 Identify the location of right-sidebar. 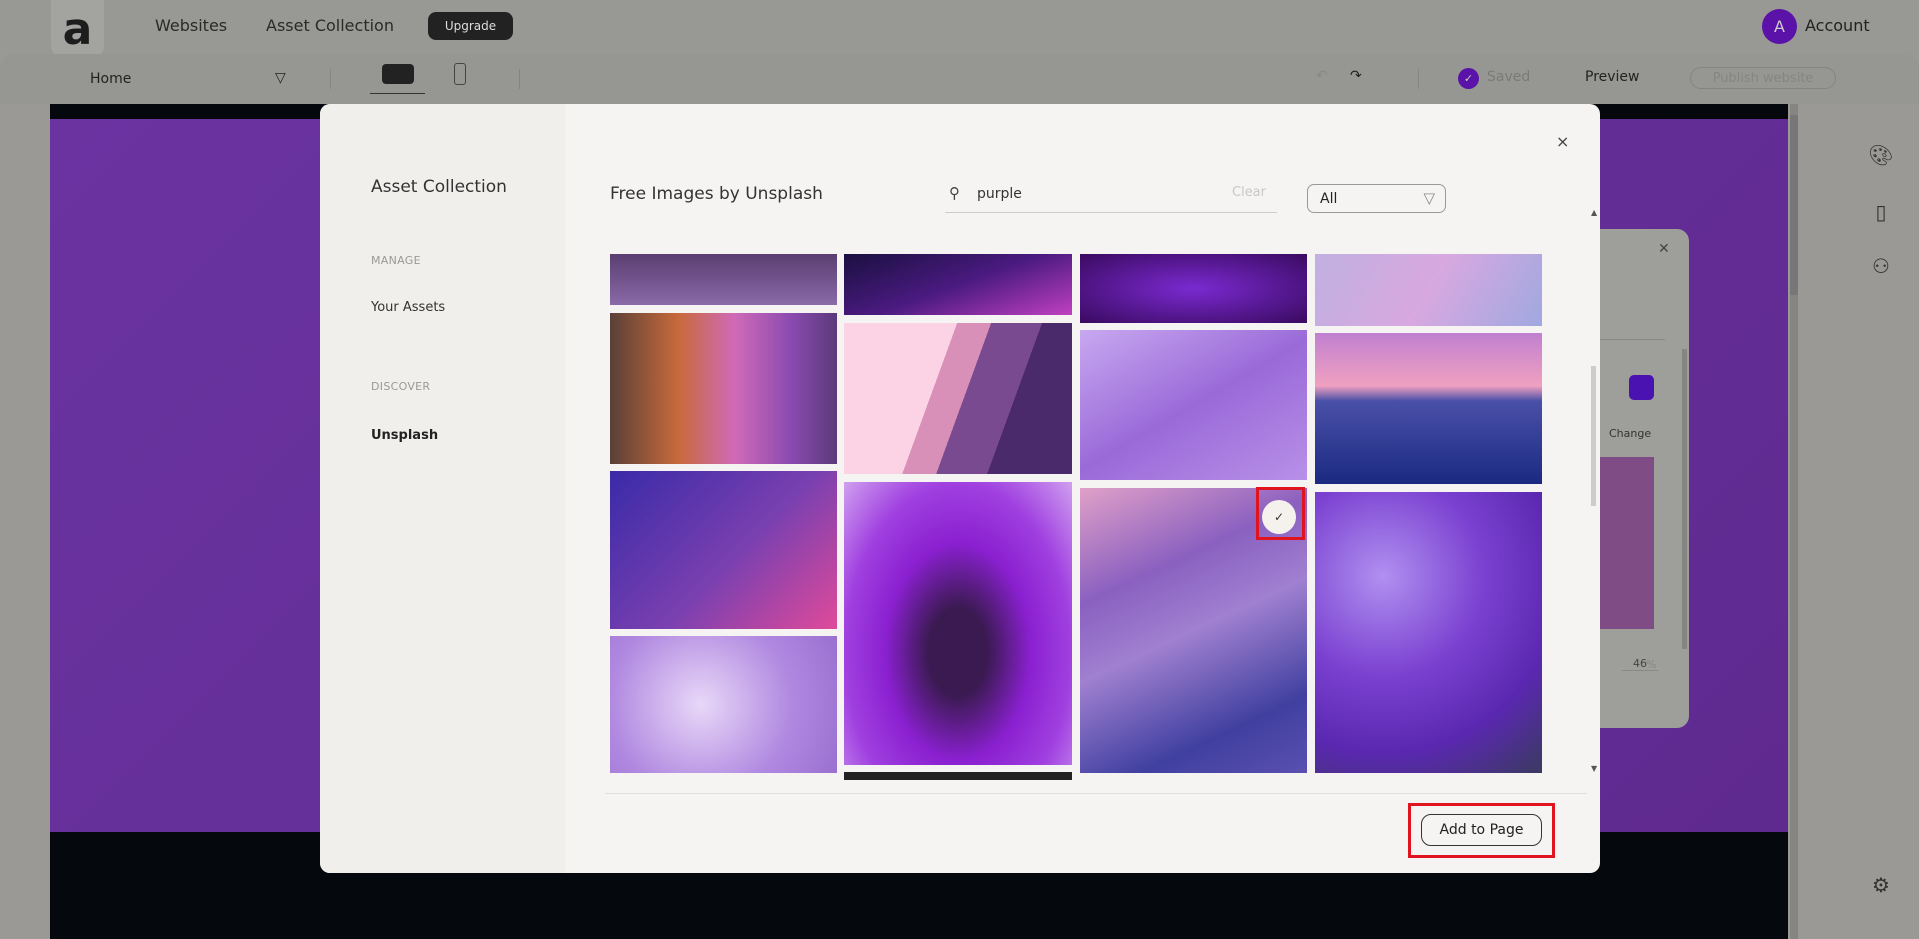
(1881, 521).